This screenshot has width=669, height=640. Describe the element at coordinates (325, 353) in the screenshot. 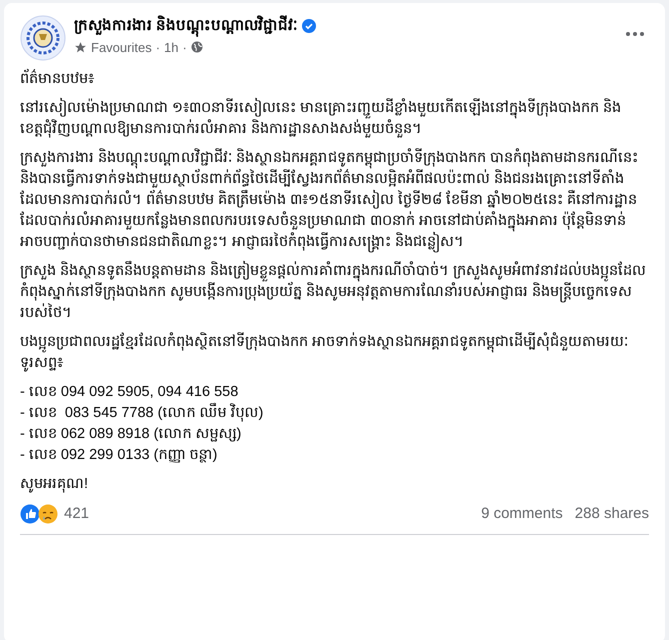

I see `post-paragraph: បងប្អូនប្រជាពលរដ្ឋខ្មែរដែលកំពុងស្ថិតនៅទីក្រុងបាងកក អាចទាក់ទងស្ថានឯកអគ្គរាជទូតកម្ពុជាដើម្បីសុំជំនួយតាមរយៈ ទូរសព្ទ៖` at that location.